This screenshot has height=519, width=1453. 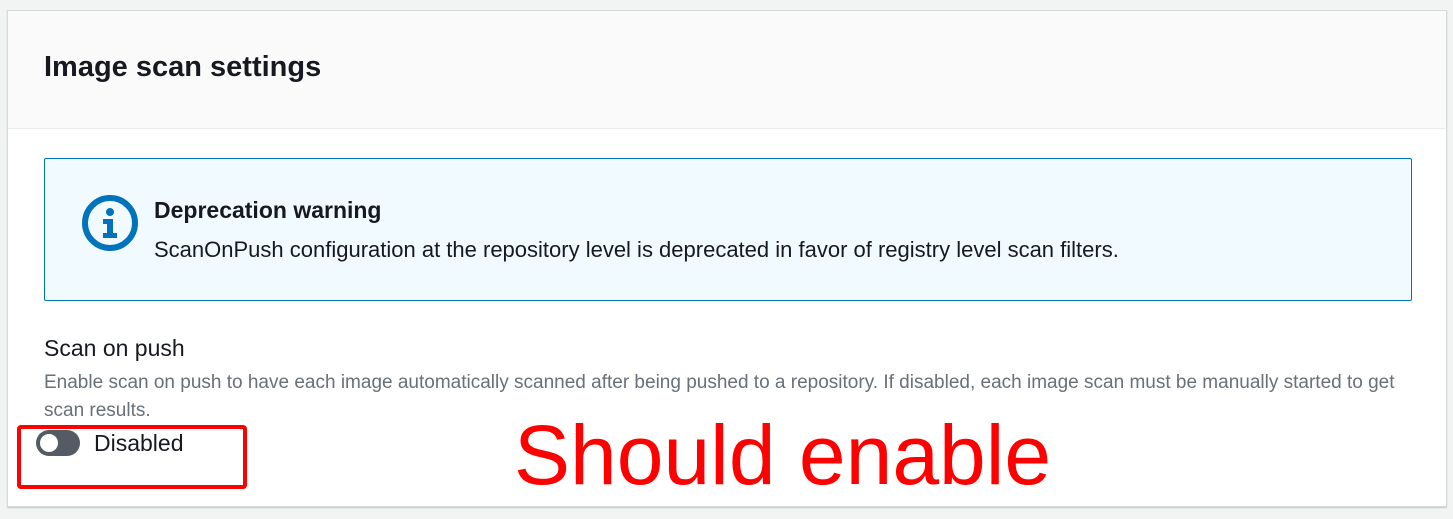 What do you see at coordinates (139, 443) in the screenshot?
I see `toggle-state-label: Disabled` at bounding box center [139, 443].